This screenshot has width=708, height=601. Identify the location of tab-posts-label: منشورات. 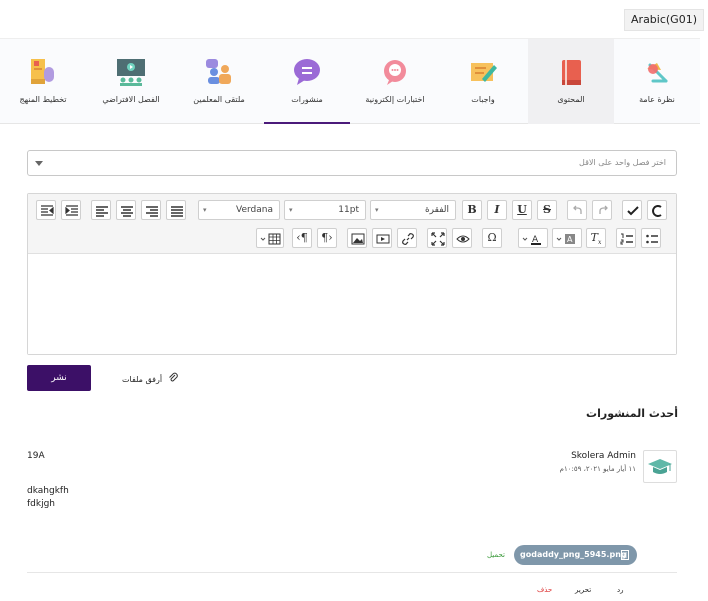
(307, 99).